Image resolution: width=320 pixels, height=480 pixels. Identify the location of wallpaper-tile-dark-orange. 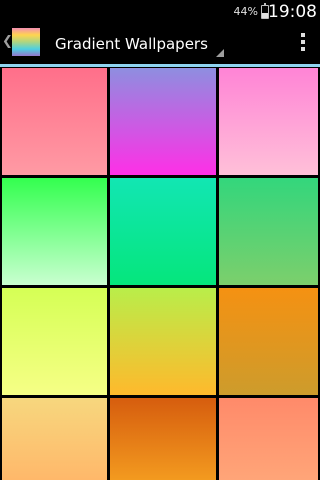
(163, 439).